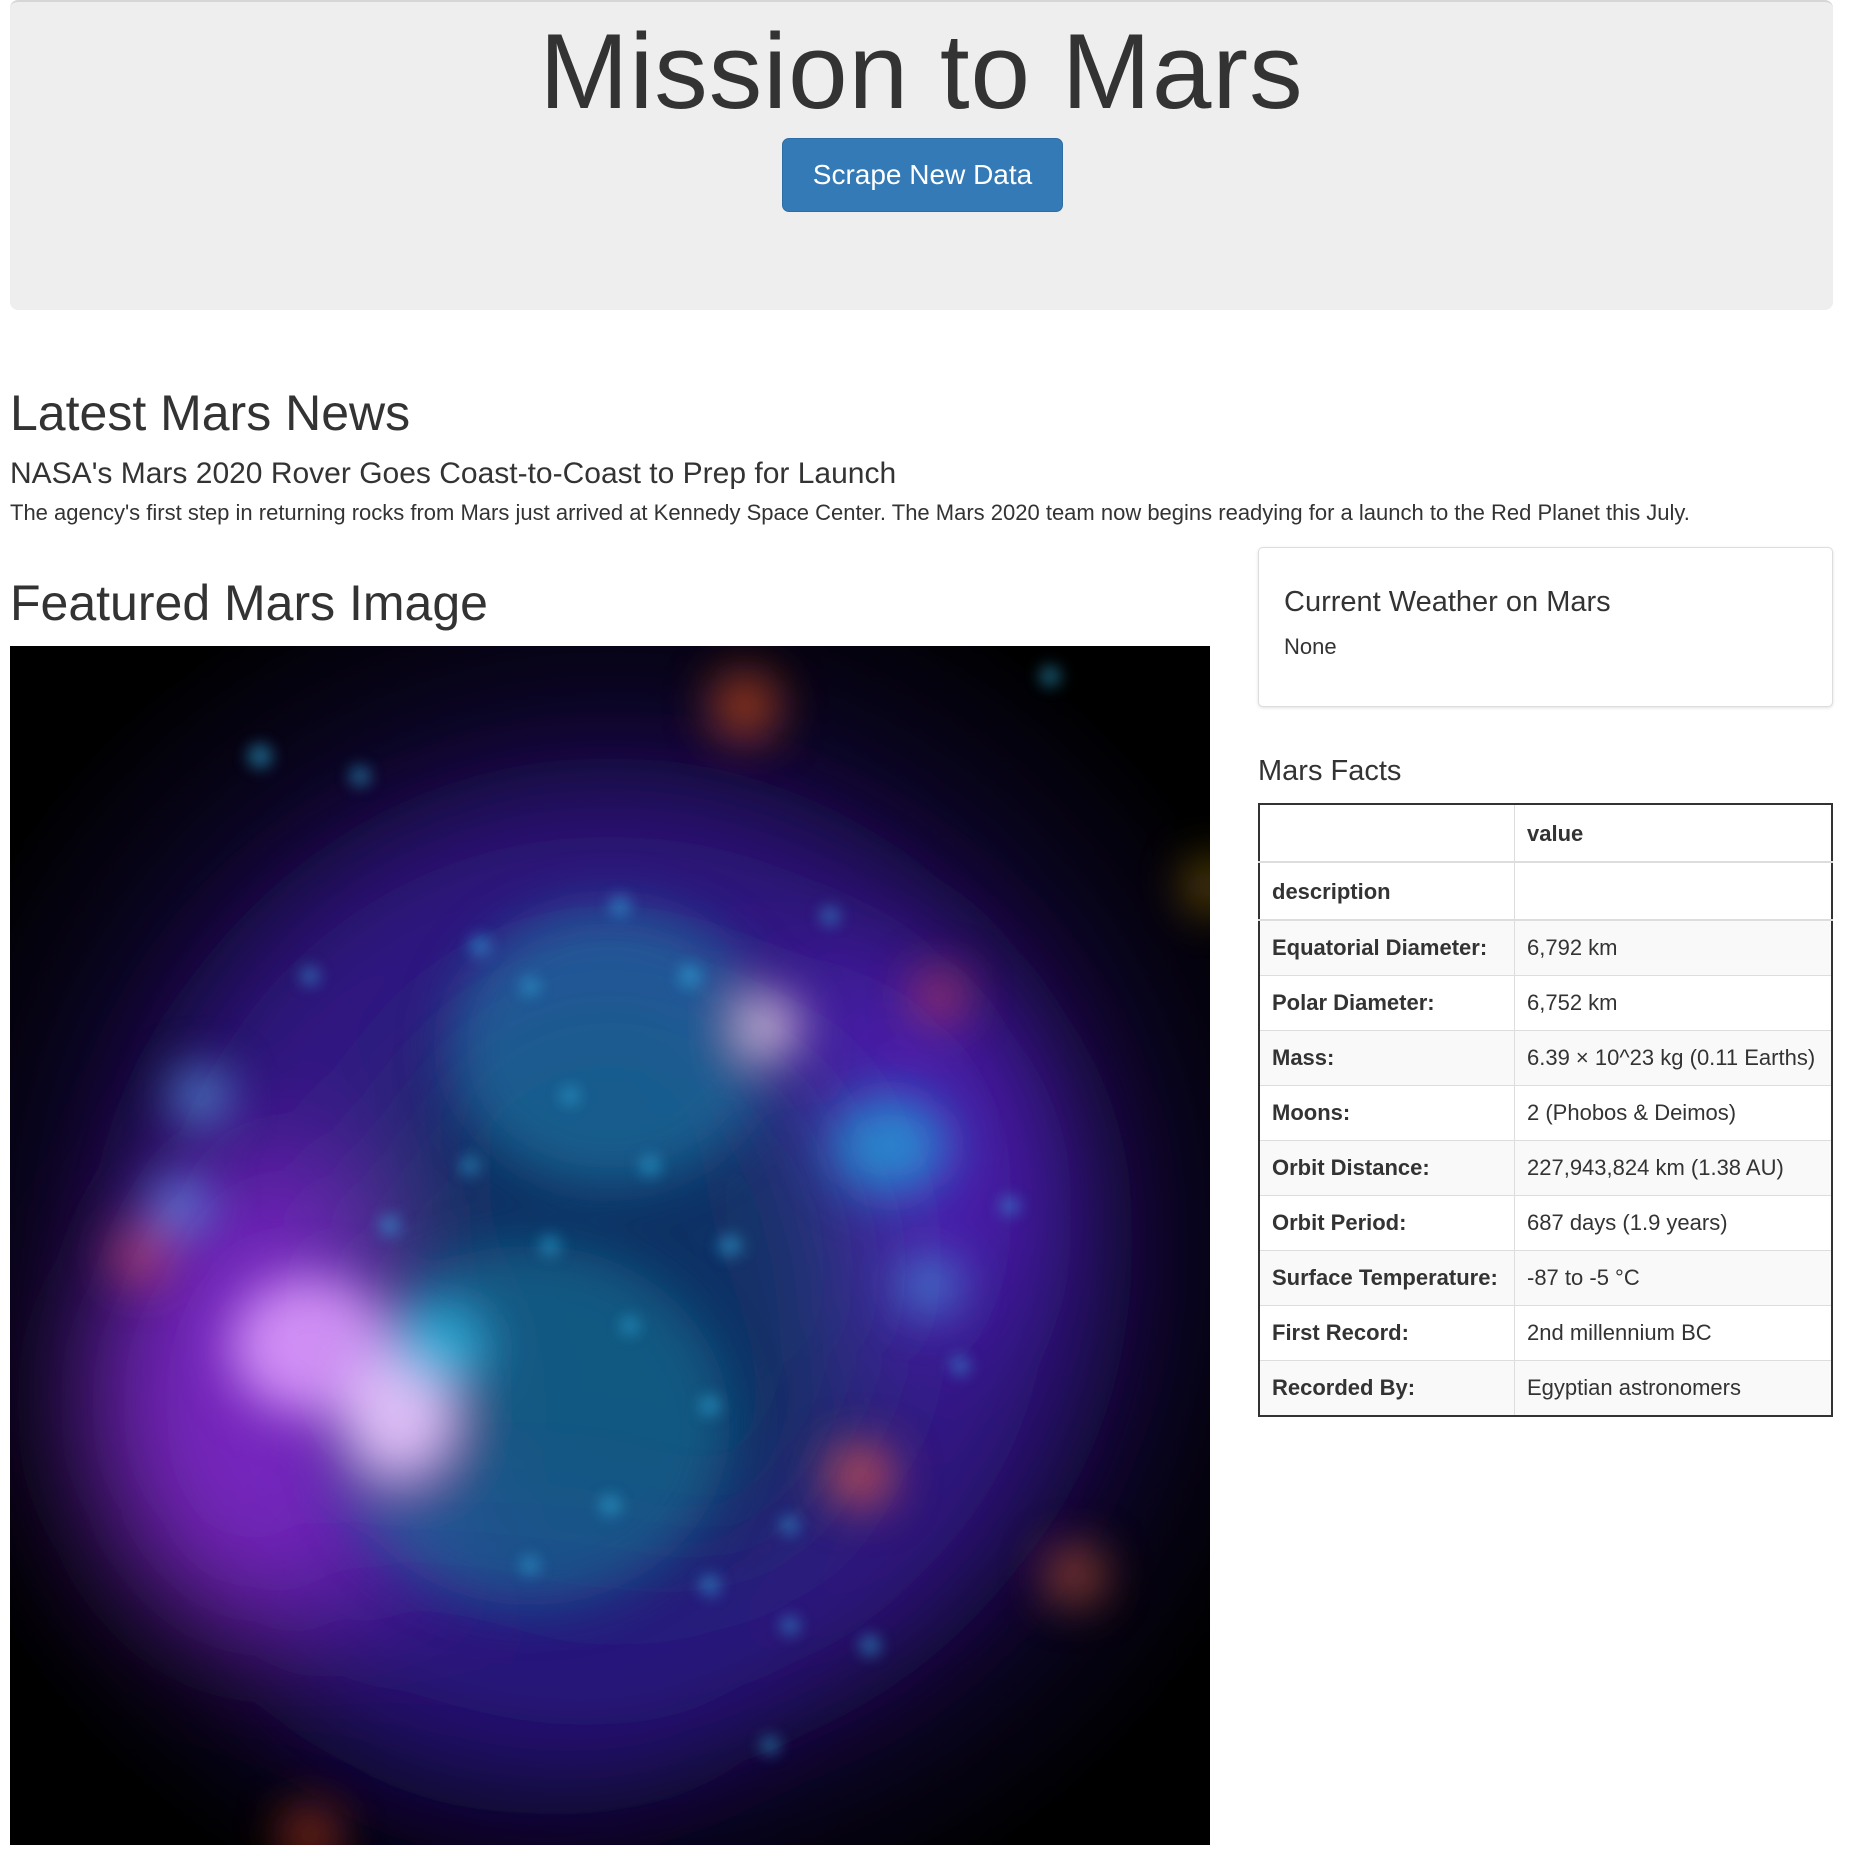 The width and height of the screenshot is (1863, 1857). I want to click on fact-value: Egyptian astronomers, so click(1673, 1388).